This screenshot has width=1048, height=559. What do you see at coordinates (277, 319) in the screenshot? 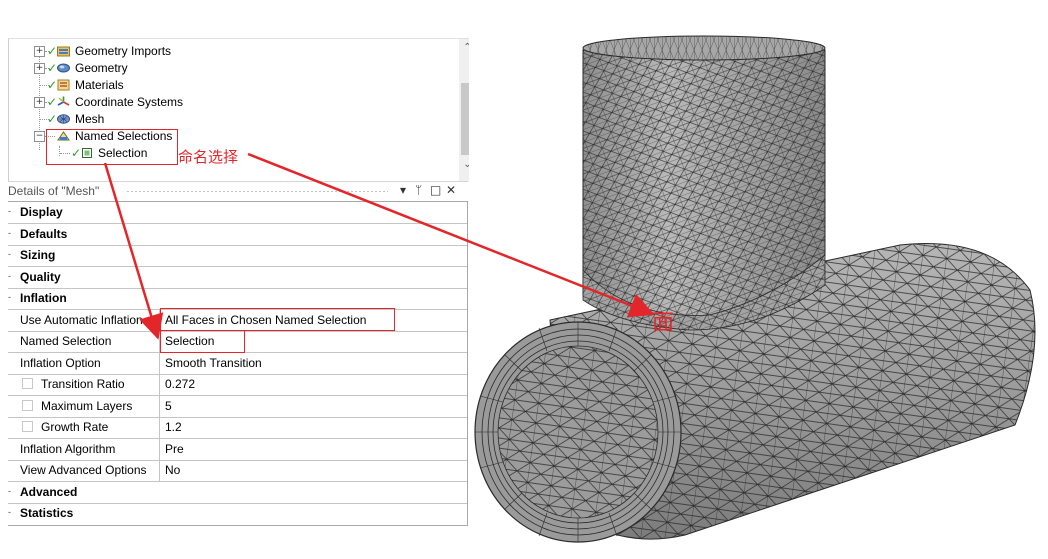
I see `inflation-value-highlight-box` at bounding box center [277, 319].